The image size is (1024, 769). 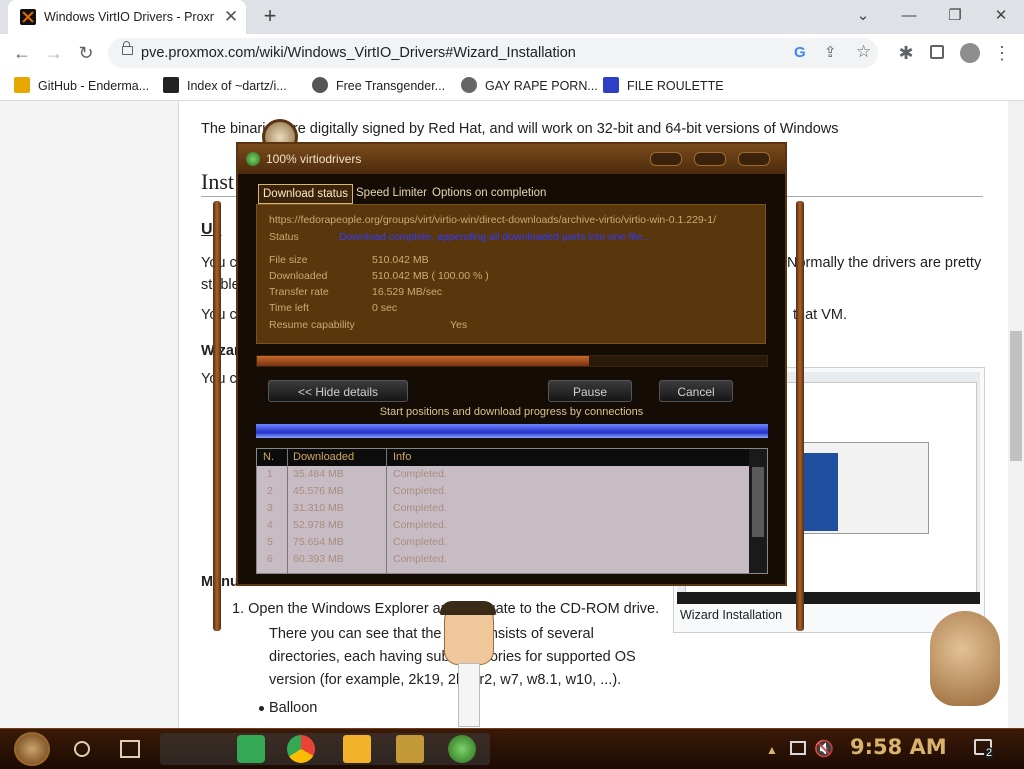 What do you see at coordinates (965, 658) in the screenshot?
I see `hamster-mascot` at bounding box center [965, 658].